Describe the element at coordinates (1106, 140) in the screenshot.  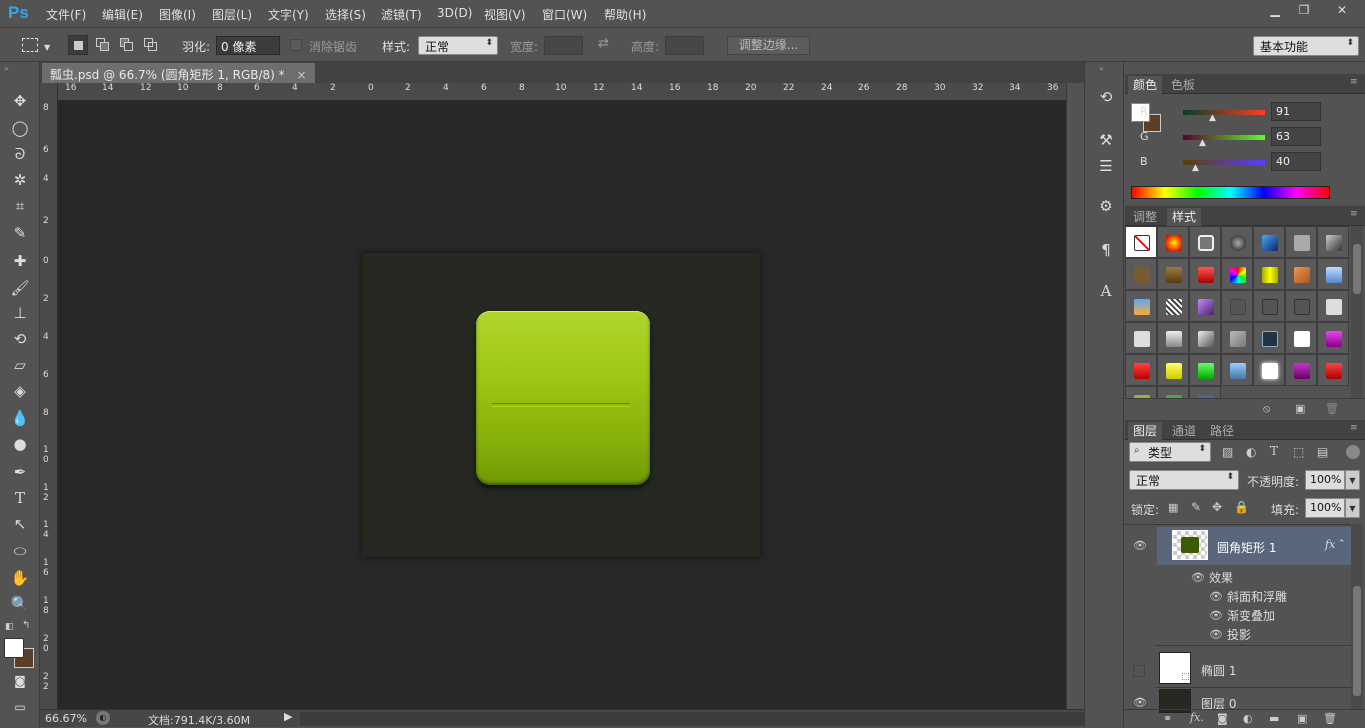
I see `brush-panel-icon: ⚒` at that location.